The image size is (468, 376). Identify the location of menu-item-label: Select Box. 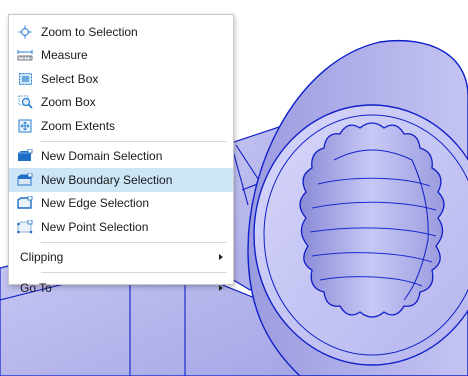
(70, 78).